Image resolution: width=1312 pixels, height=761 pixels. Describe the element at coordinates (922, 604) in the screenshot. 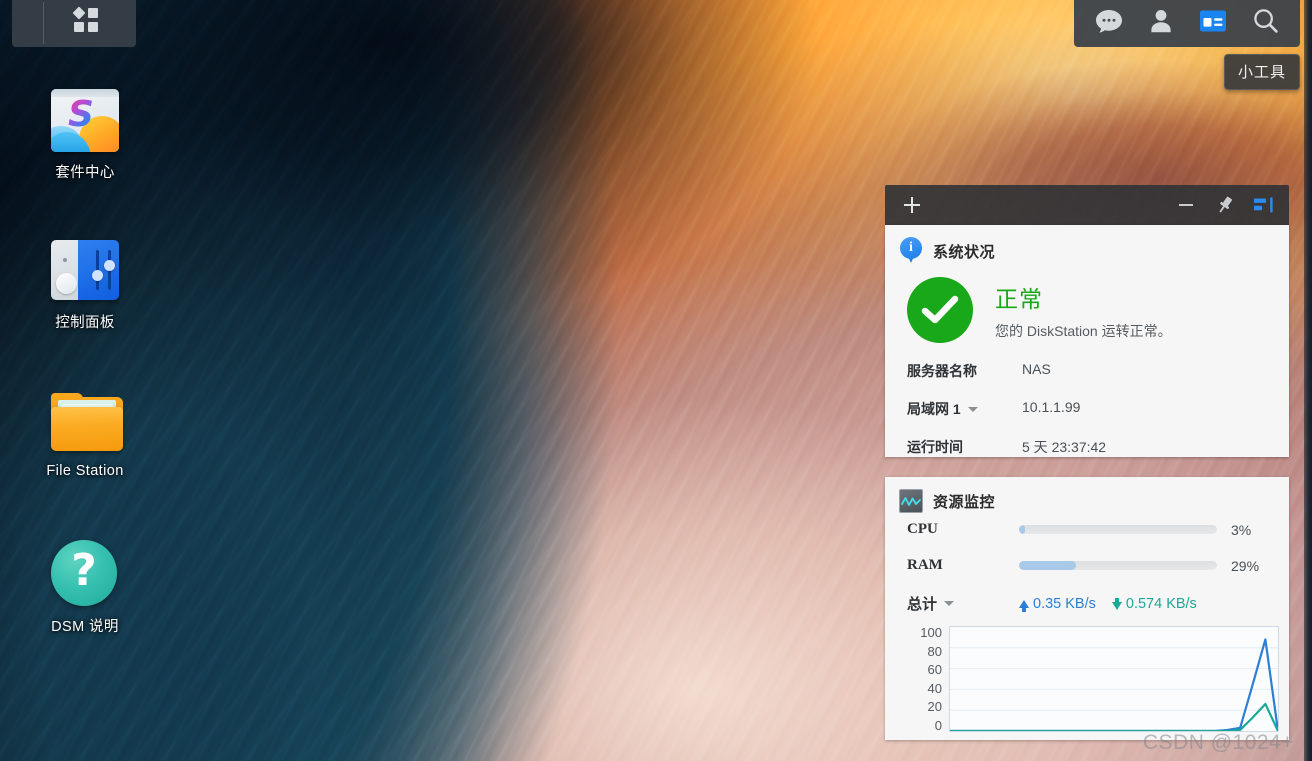

I see `network-selector-label: 总计` at that location.